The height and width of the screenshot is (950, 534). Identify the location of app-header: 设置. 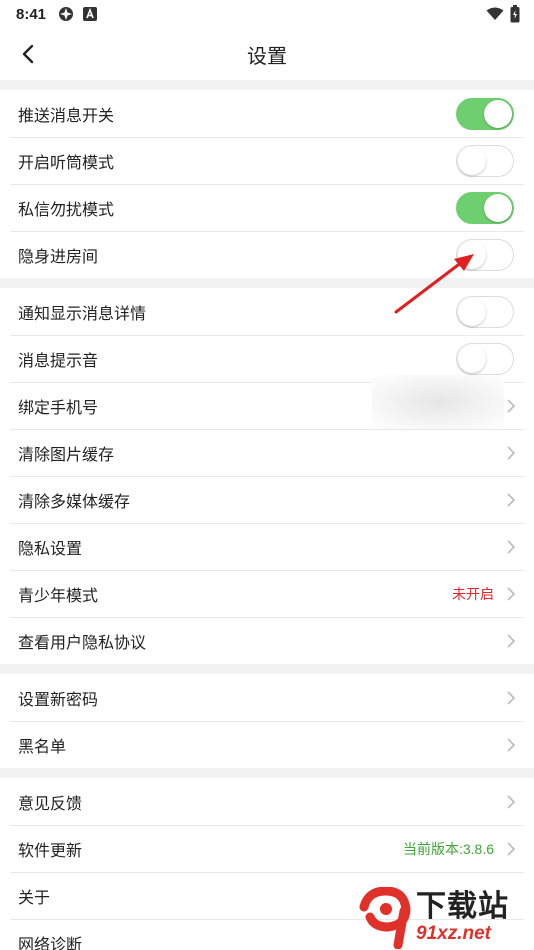
(267, 54).